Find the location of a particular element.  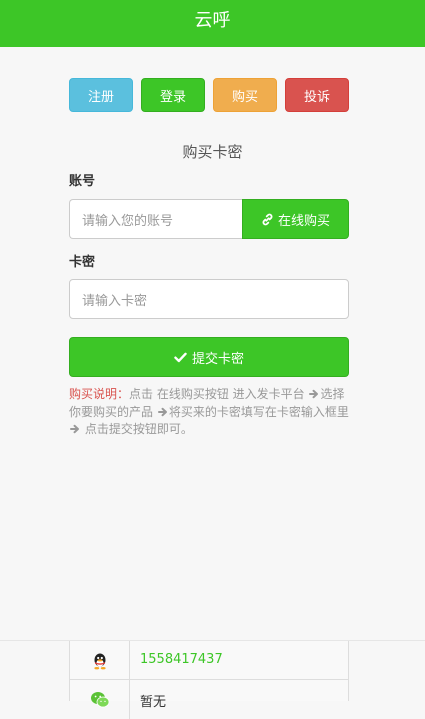

wechat-icon is located at coordinates (99, 699).